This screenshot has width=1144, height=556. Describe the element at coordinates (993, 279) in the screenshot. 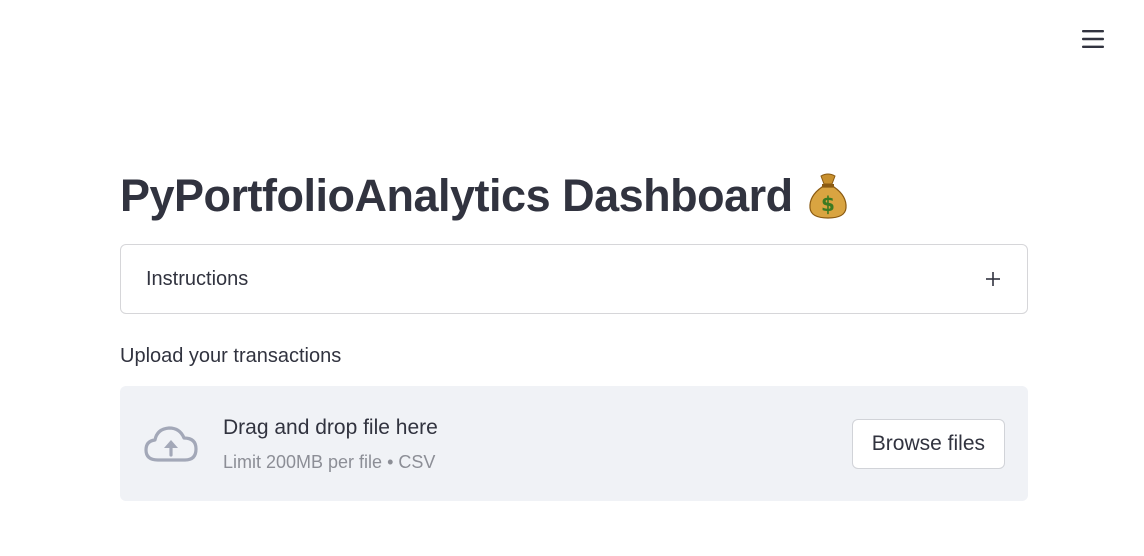

I see `plus-icon` at that location.